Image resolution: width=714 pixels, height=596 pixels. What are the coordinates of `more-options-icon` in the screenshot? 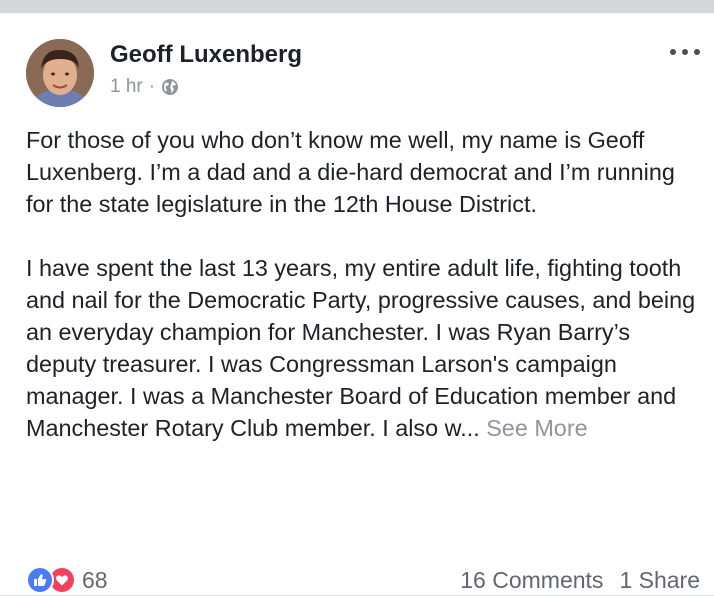 It's located at (685, 52).